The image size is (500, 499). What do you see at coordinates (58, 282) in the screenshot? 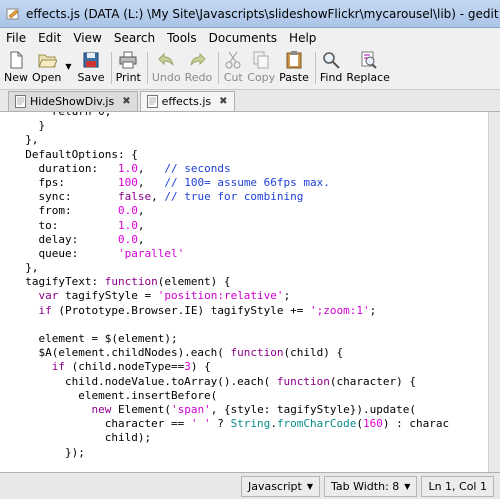
I see `code-token: tagifyText:` at bounding box center [58, 282].